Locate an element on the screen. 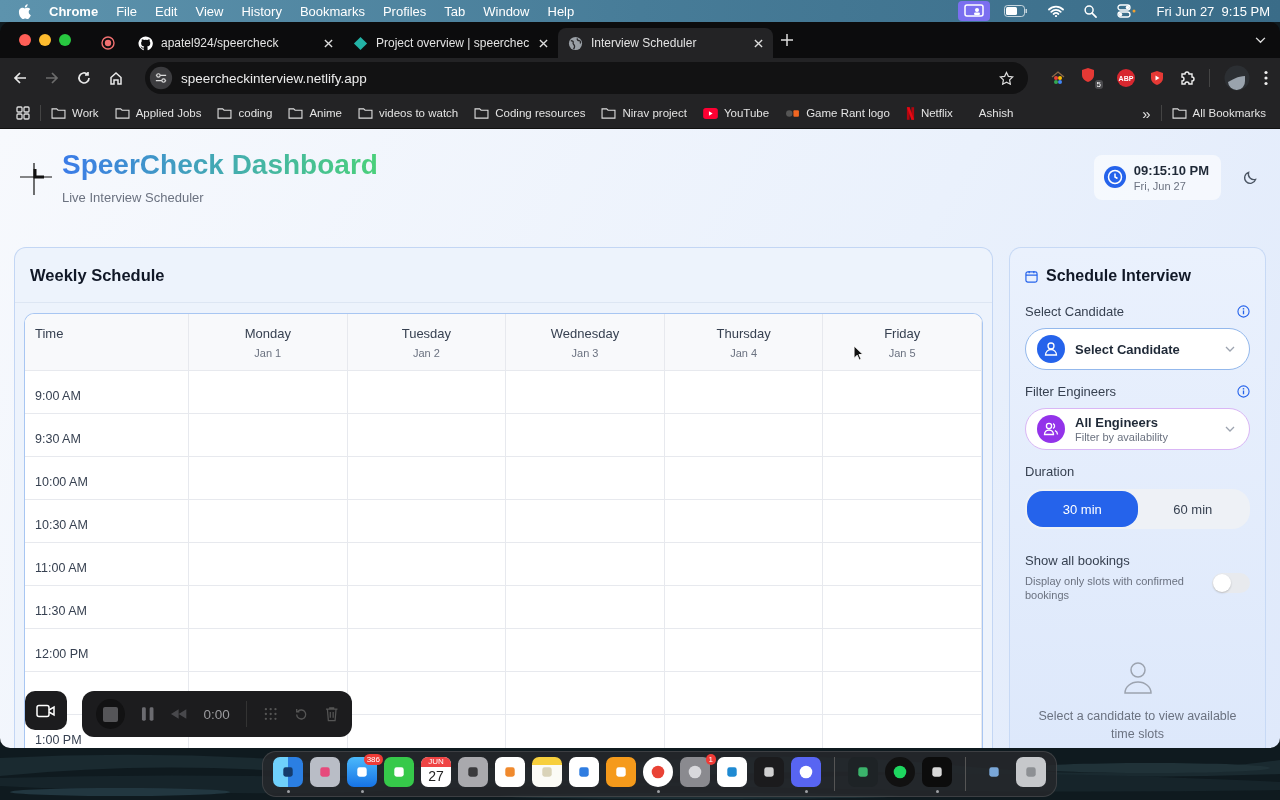 This screenshot has height=800, width=1280. candidate-select: Select Candidate is located at coordinates (1137, 349).